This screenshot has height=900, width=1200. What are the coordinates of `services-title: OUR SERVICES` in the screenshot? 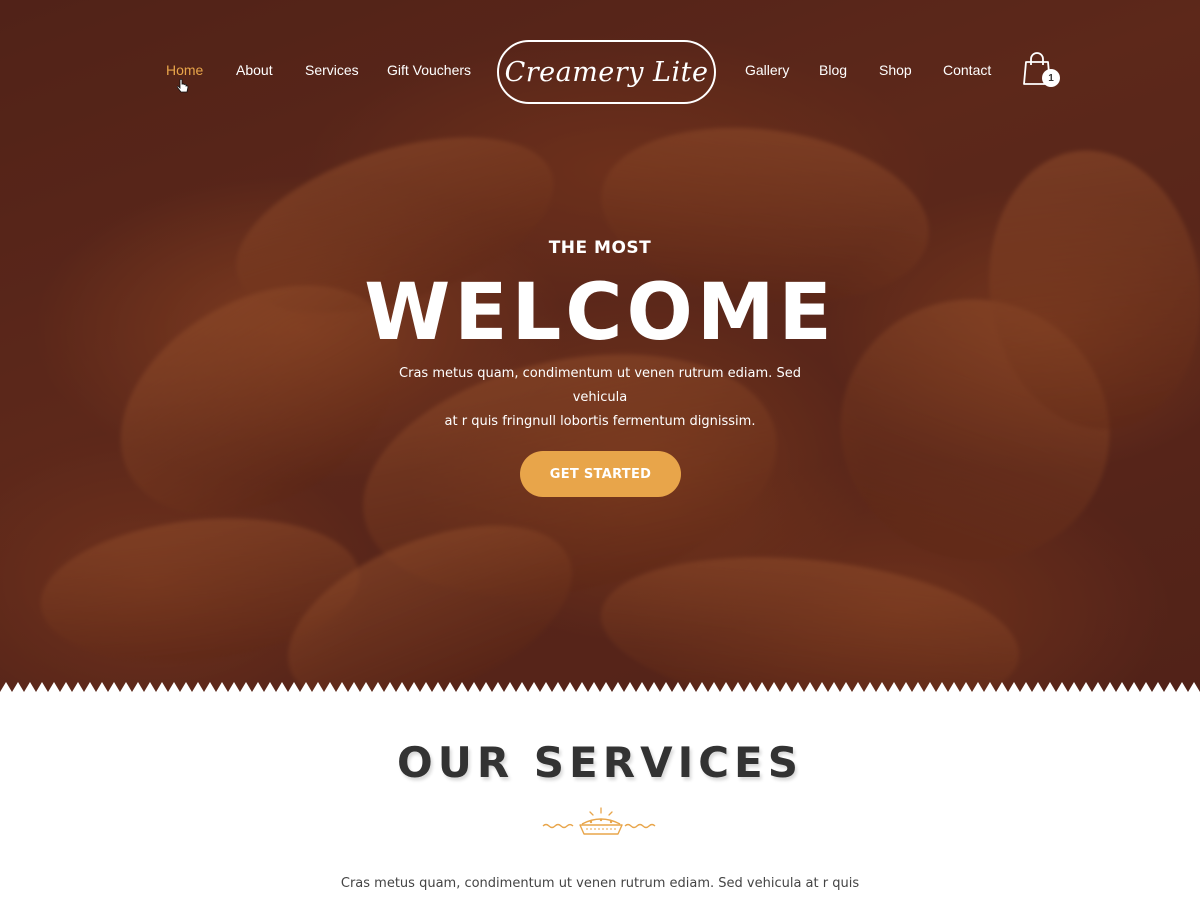 It's located at (600, 762).